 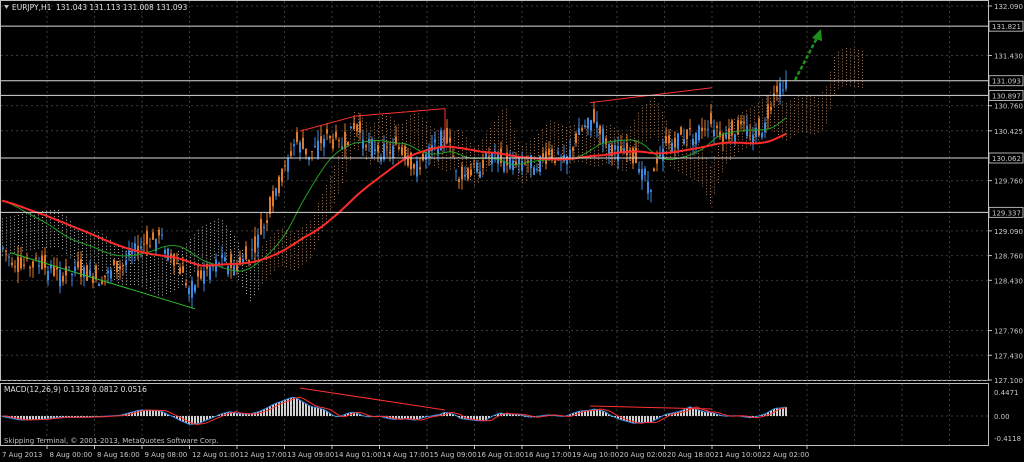 What do you see at coordinates (1008, 332) in the screenshot?
I see `price-tick-label: 127.760` at bounding box center [1008, 332].